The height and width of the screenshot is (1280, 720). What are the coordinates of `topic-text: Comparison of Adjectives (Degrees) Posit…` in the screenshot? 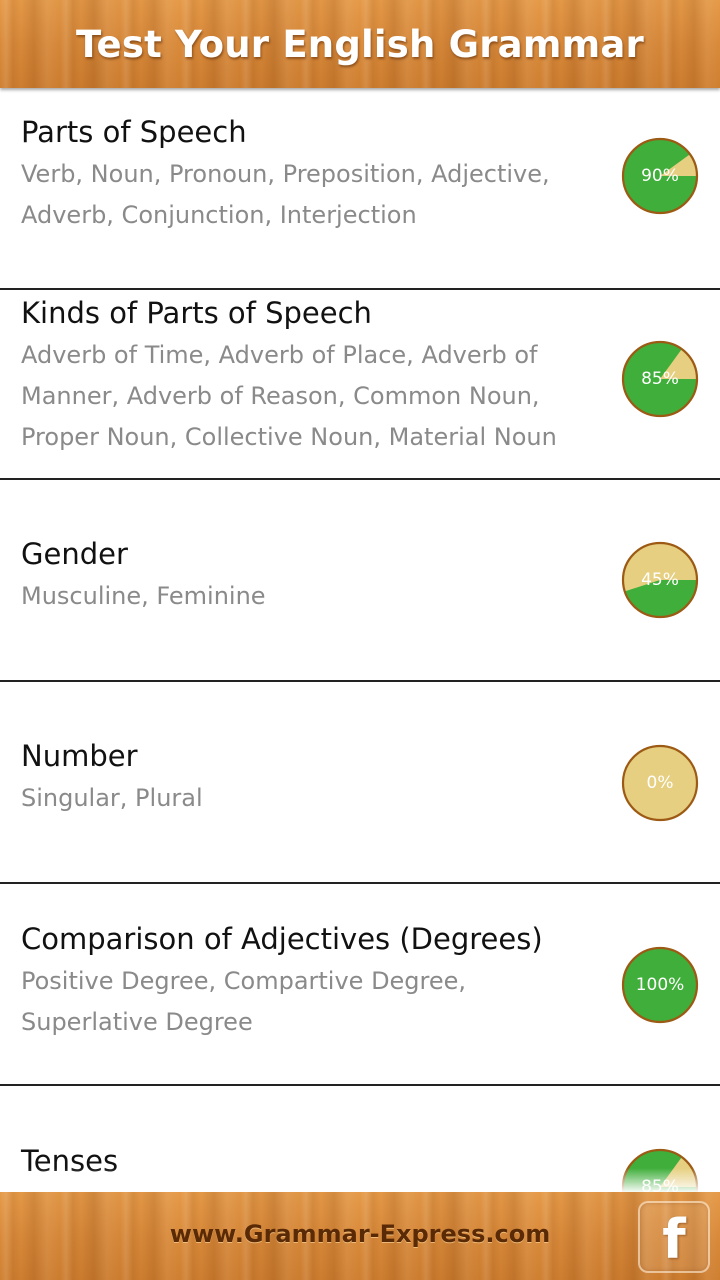 It's located at (308, 981).